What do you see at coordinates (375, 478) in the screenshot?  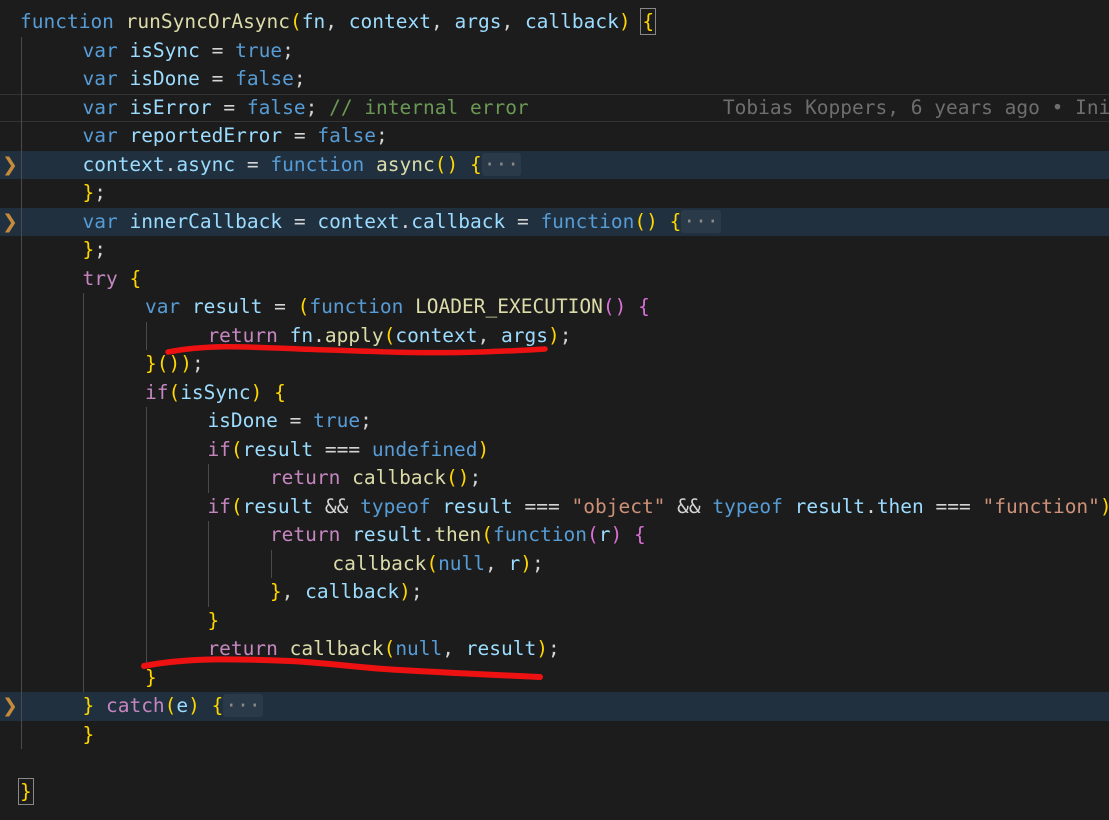 I see `code-line: return callback();` at bounding box center [375, 478].